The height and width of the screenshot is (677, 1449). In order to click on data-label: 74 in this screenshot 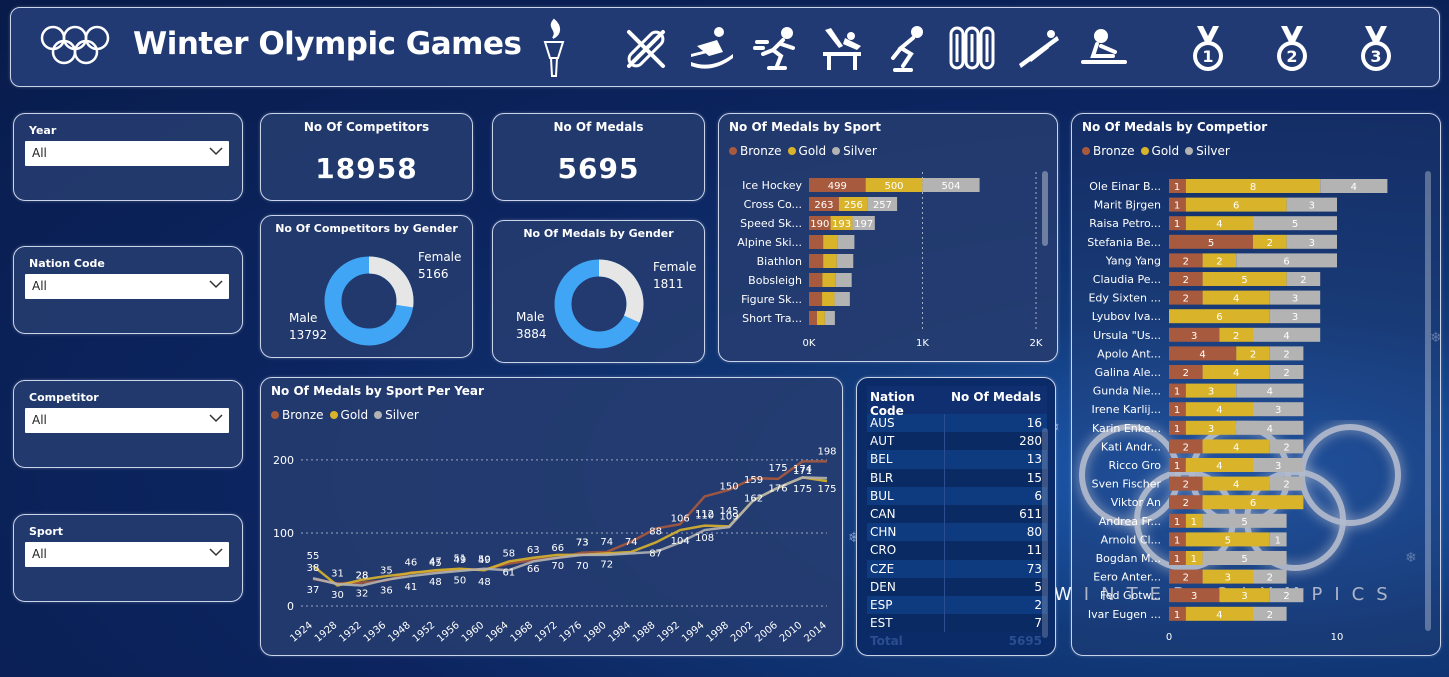, I will do `click(631, 542)`.